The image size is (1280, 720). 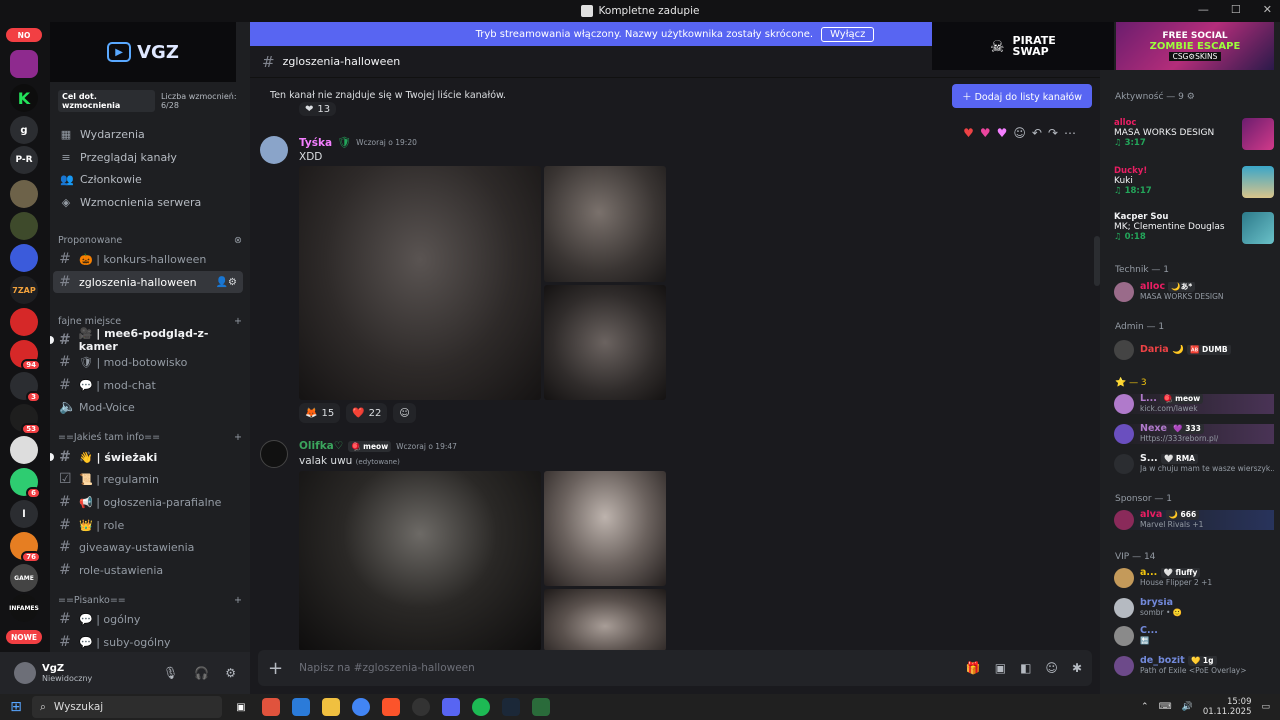 What do you see at coordinates (320, 413) in the screenshot?
I see `reaction: 🦊 15` at bounding box center [320, 413].